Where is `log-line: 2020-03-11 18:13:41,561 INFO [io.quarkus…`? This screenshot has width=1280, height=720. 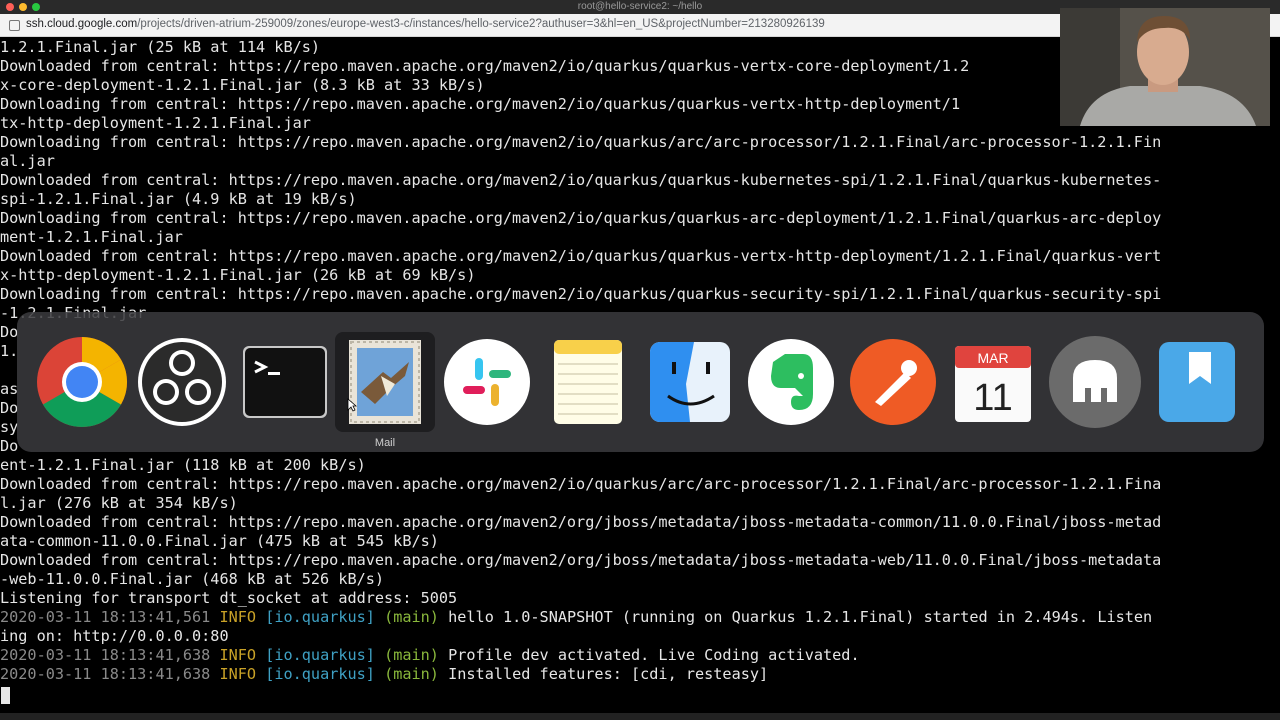 log-line: 2020-03-11 18:13:41,561 INFO [io.quarkus… is located at coordinates (640, 617).